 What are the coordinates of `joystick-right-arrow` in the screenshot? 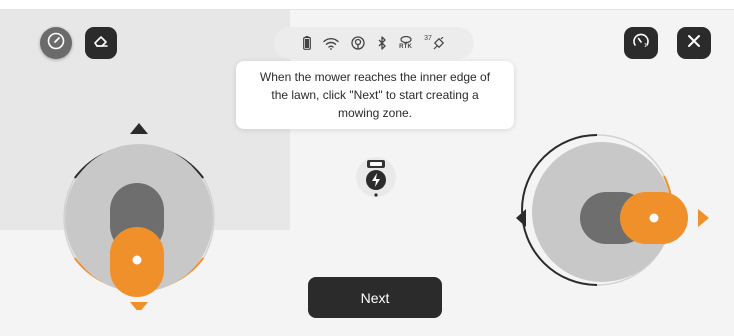 It's located at (703, 218).